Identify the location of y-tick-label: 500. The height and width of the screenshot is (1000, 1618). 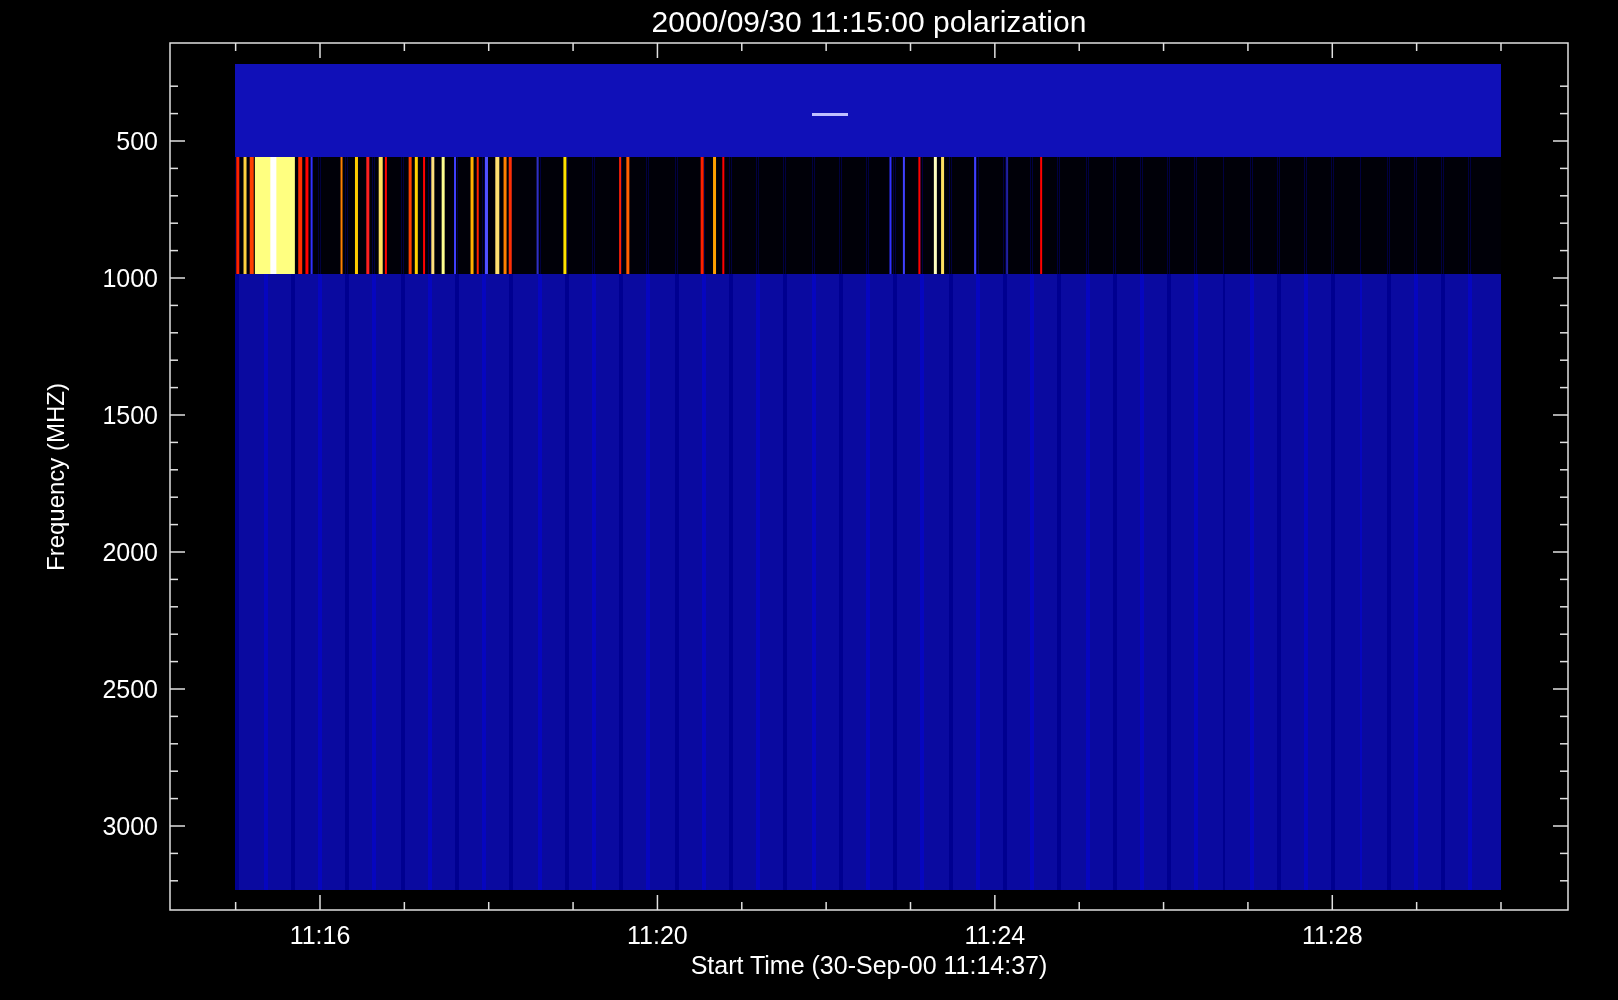
(137, 141).